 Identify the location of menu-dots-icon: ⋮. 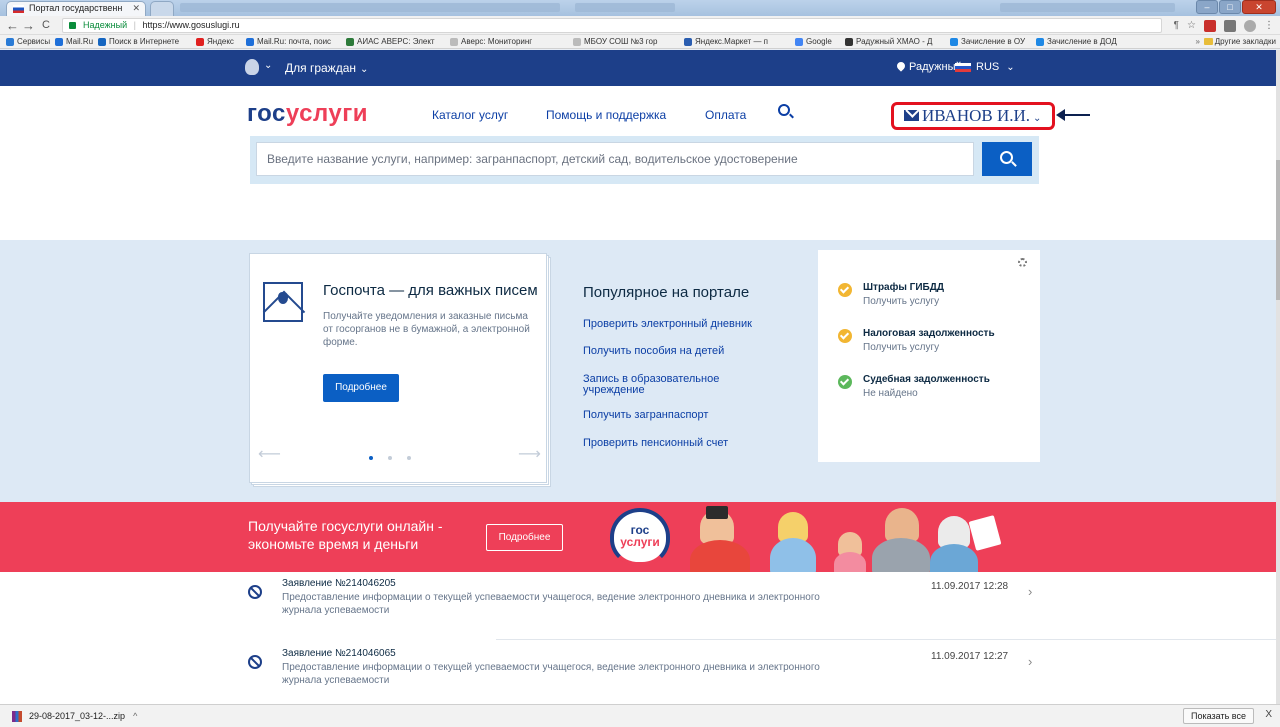
(1269, 25).